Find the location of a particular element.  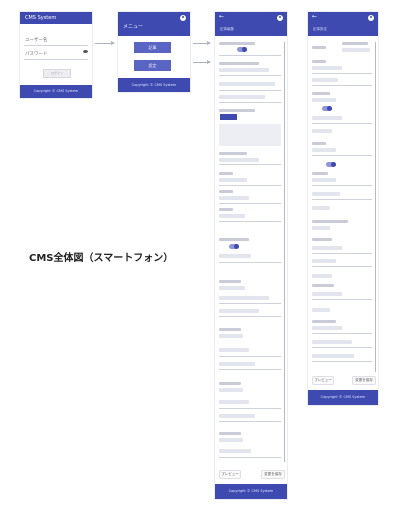

edit-header: ← 記事編集 is located at coordinates (251, 24).